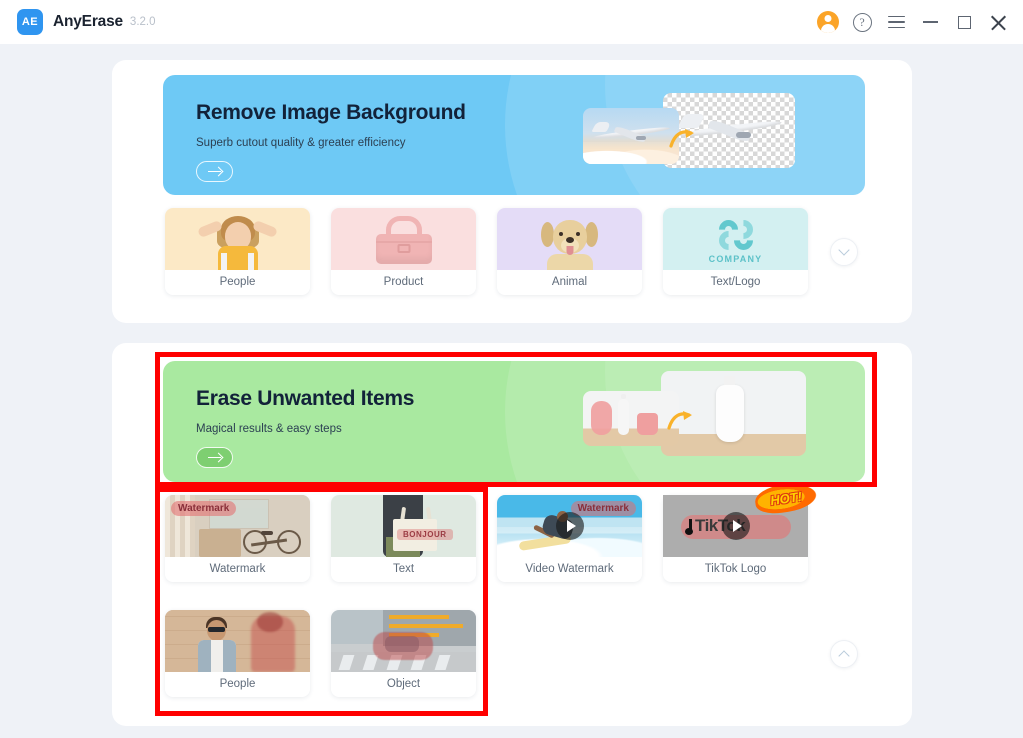 The height and width of the screenshot is (738, 1023). I want to click on banner-title: Erase Unwanted Items, so click(305, 398).